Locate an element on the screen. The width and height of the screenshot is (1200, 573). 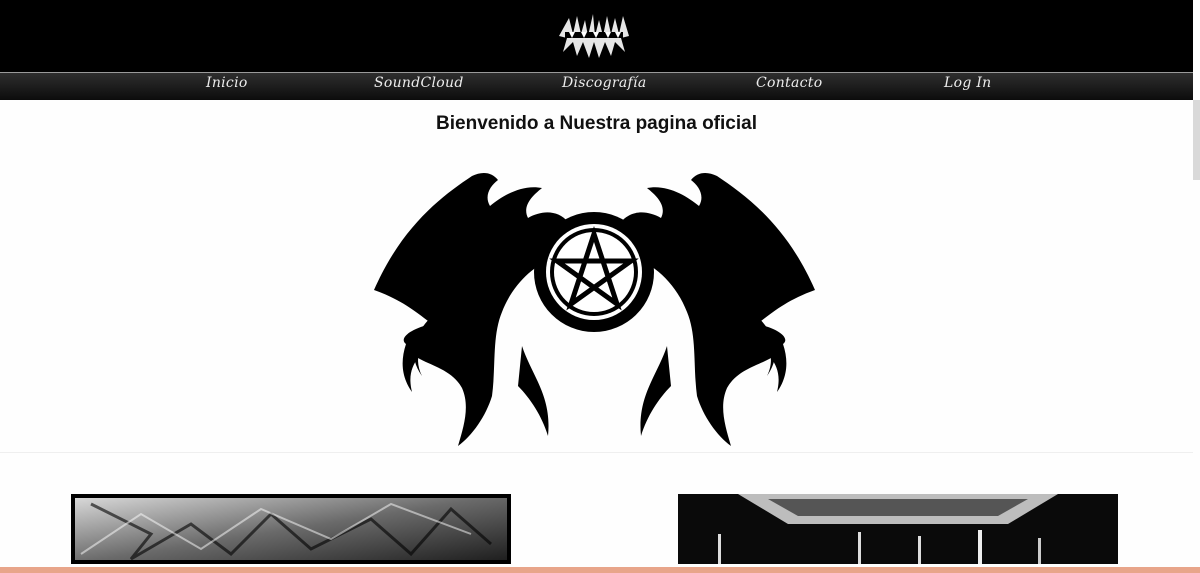
band-logo is located at coordinates (594, 36).